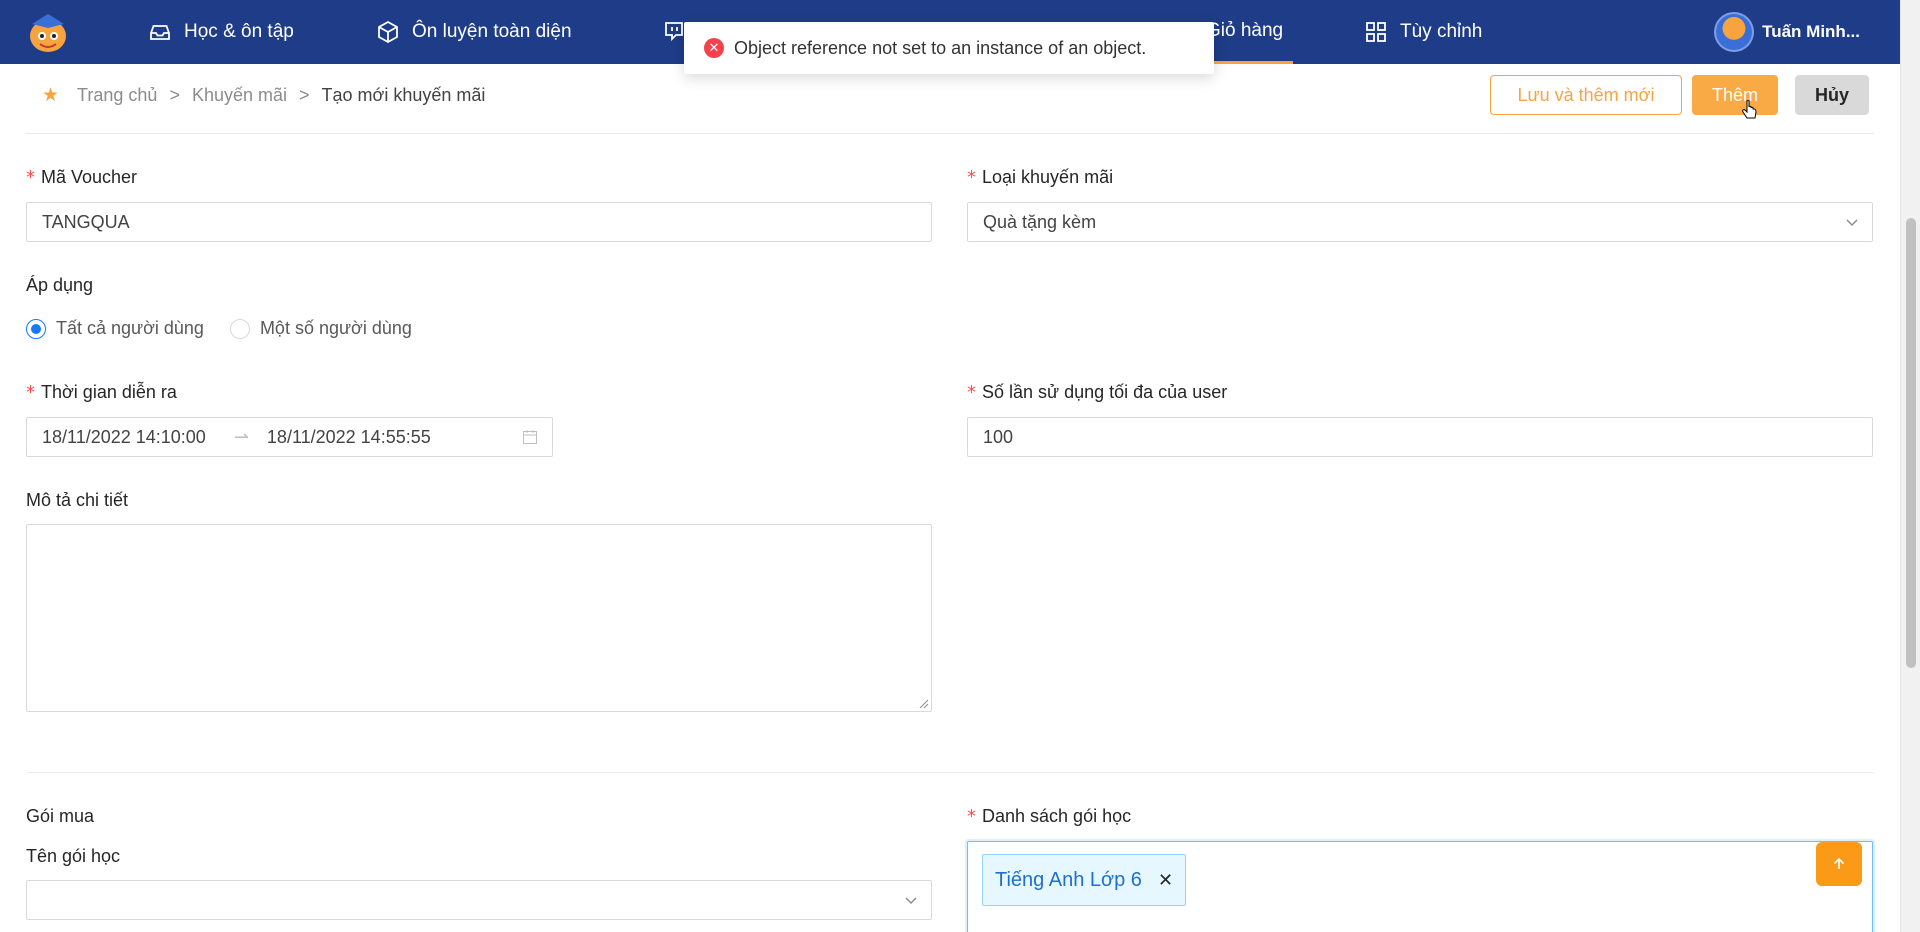 The image size is (1920, 932). What do you see at coordinates (1040, 177) in the screenshot?
I see `promo-type-label: * Loại khuyến mãi` at bounding box center [1040, 177].